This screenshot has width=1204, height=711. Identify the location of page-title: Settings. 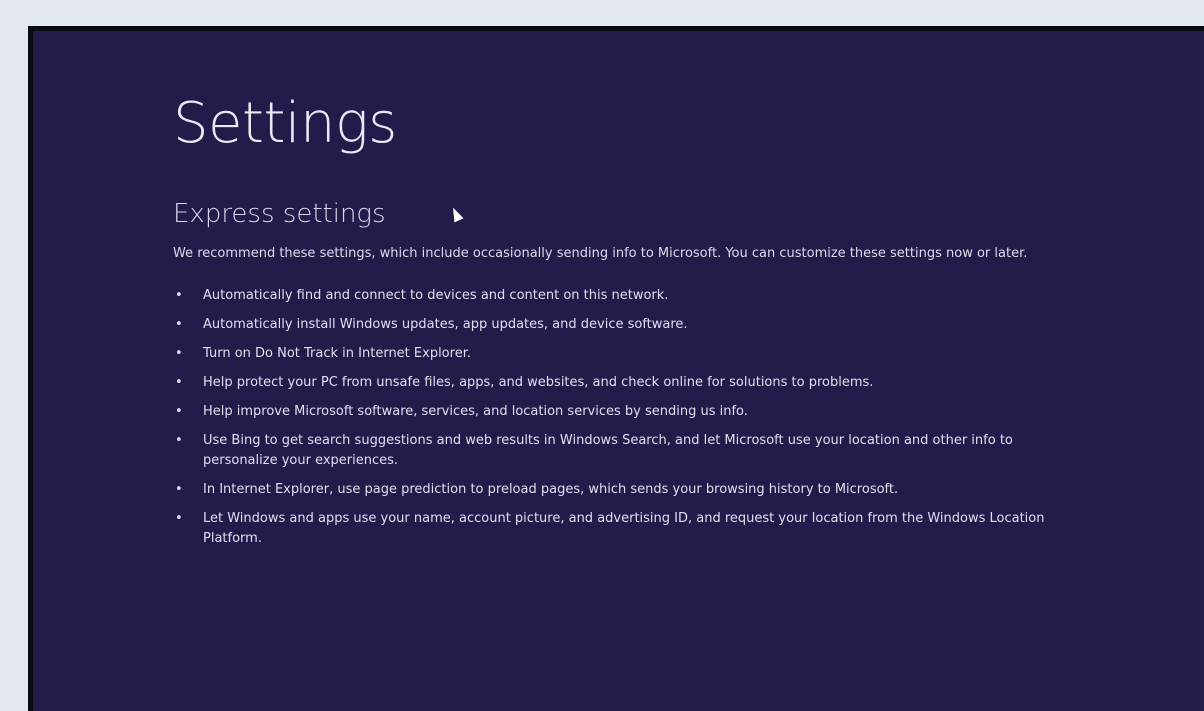
(285, 123).